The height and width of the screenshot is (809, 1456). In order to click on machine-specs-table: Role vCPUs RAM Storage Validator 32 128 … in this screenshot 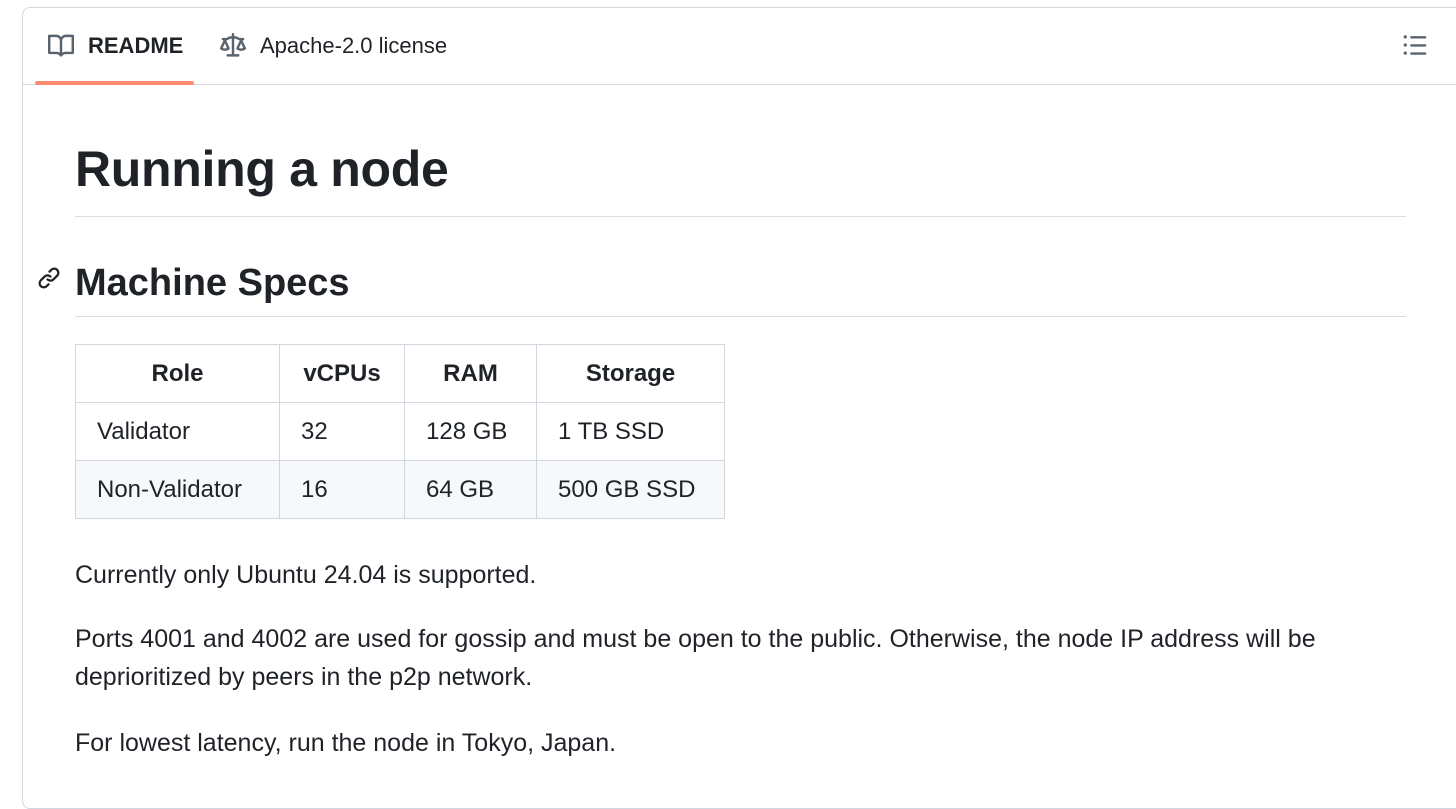, I will do `click(400, 431)`.